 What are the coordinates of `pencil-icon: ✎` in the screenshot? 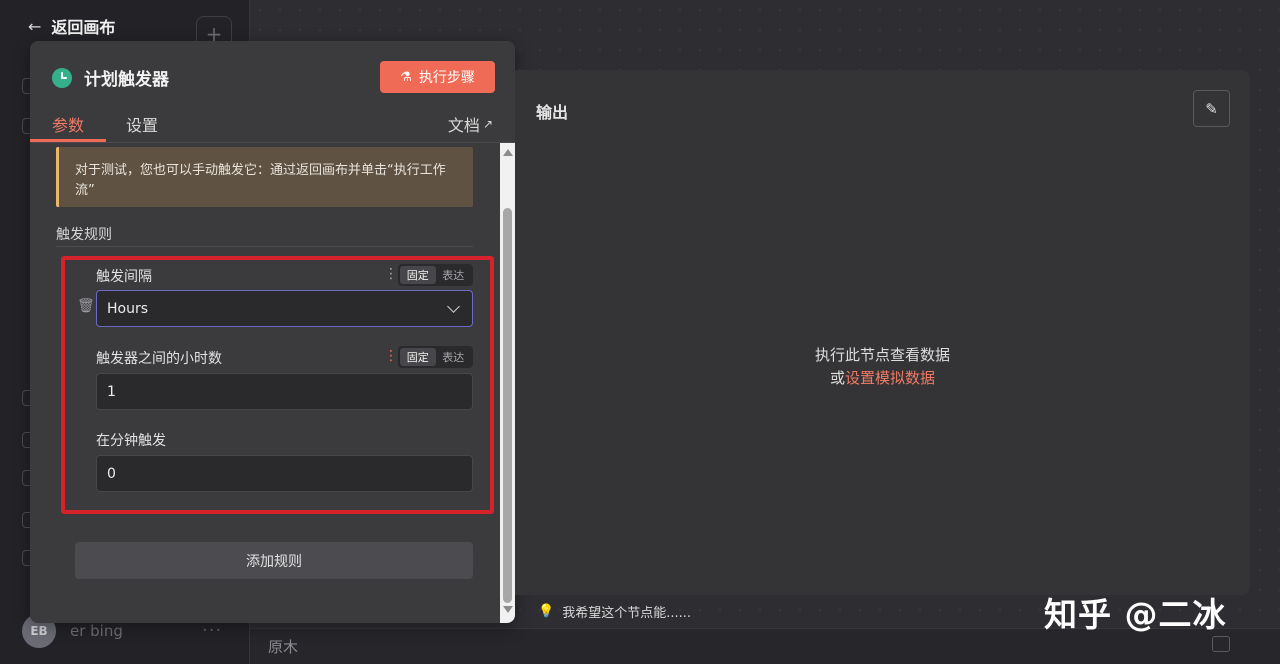 It's located at (1211, 108).